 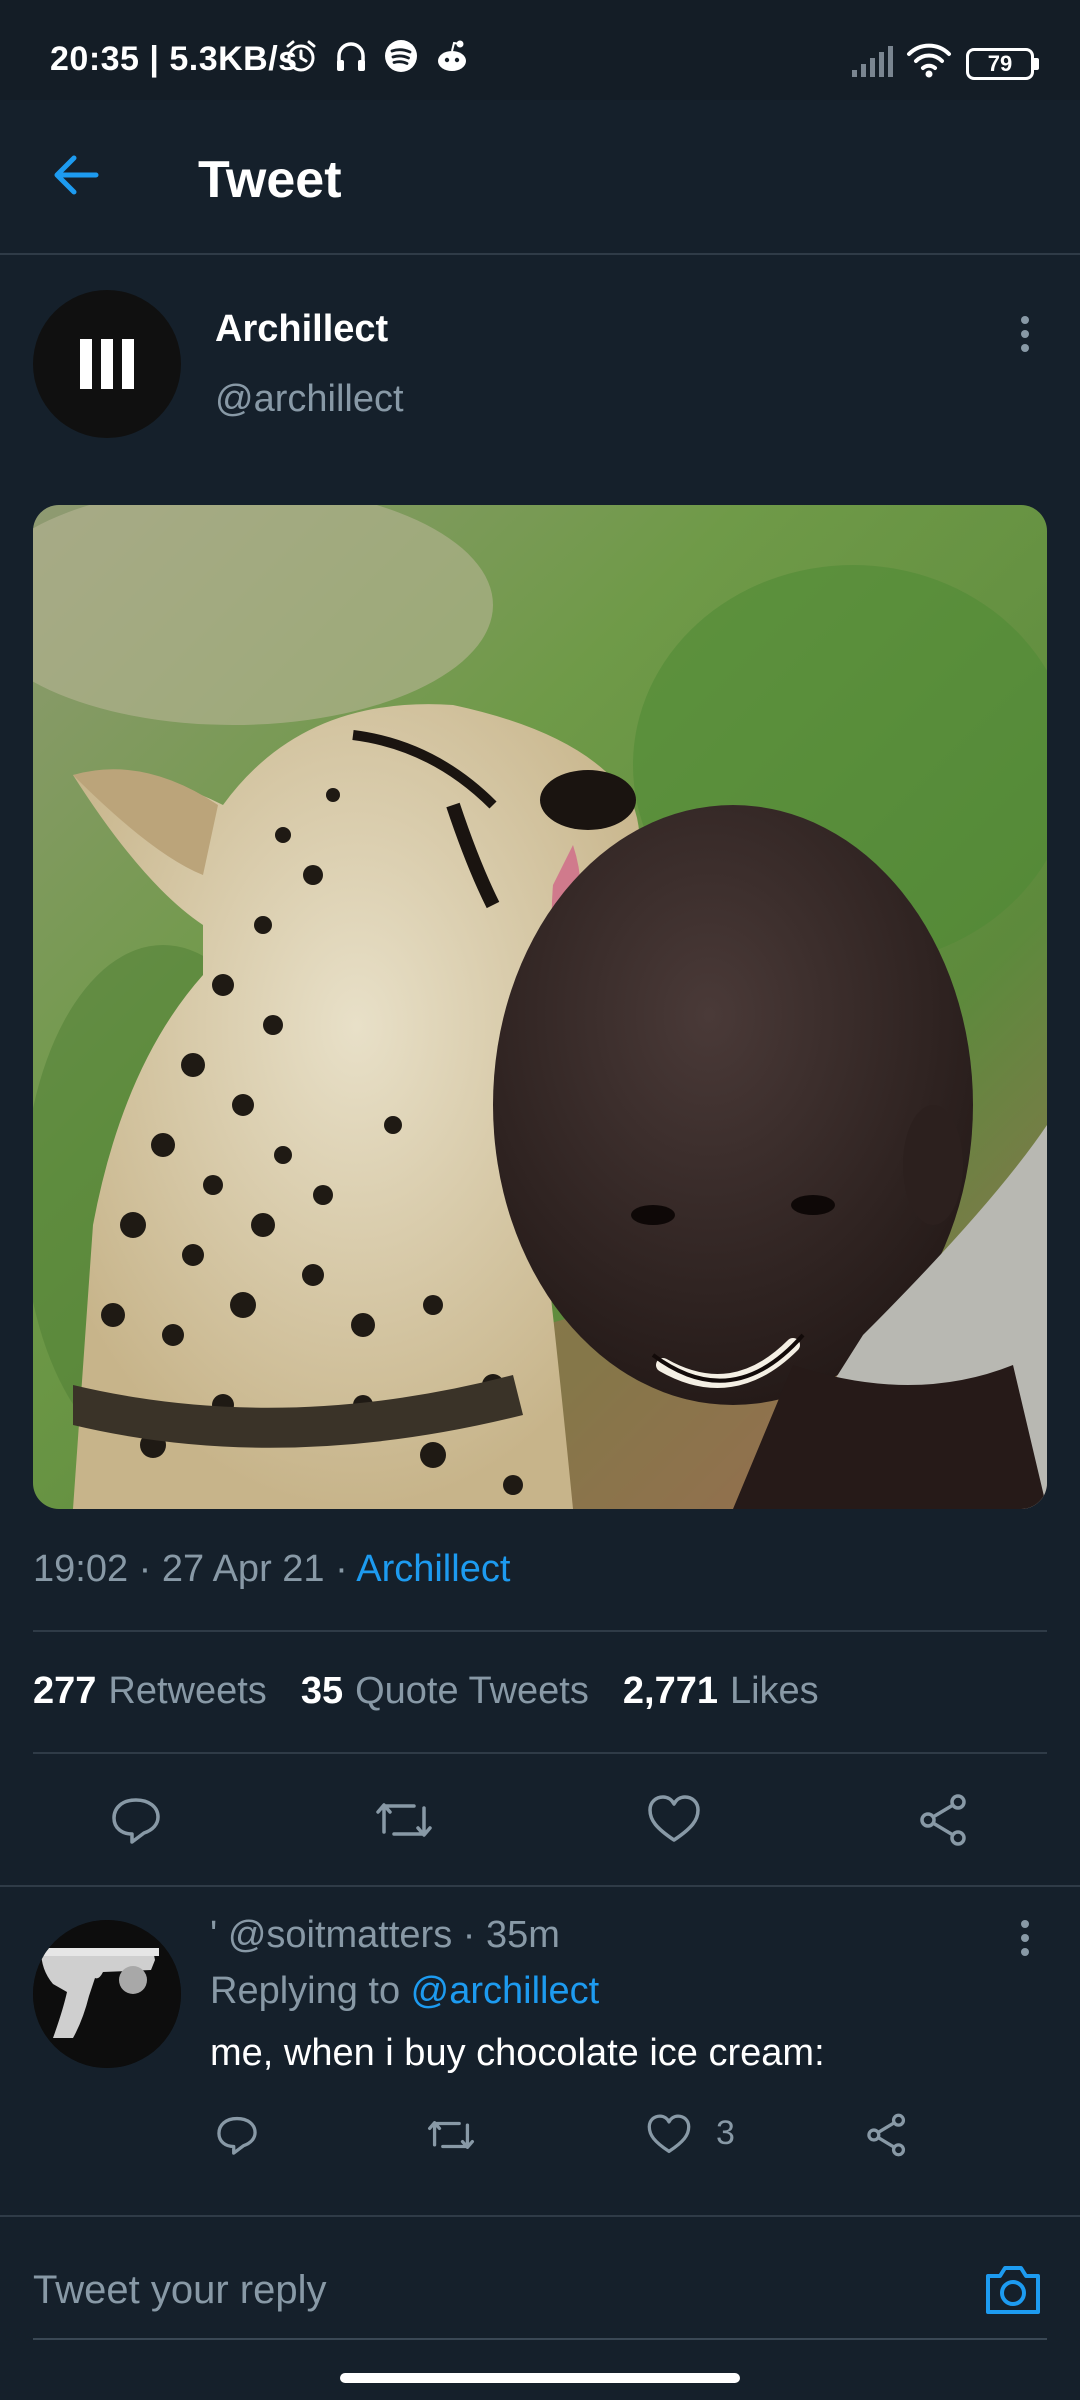 I want to click on home-indicator, so click(x=540, y=2378).